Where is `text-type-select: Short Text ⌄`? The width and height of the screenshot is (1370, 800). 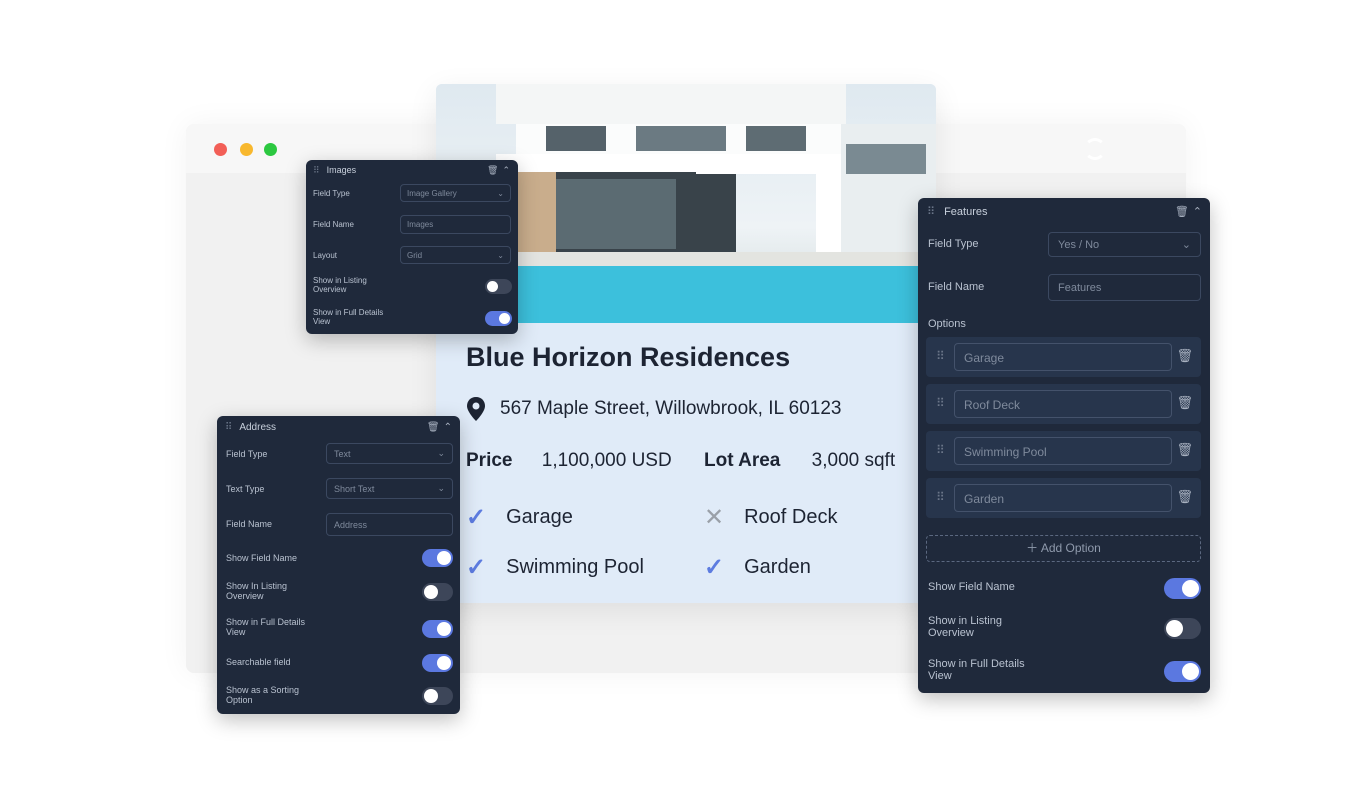 text-type-select: Short Text ⌄ is located at coordinates (389, 488).